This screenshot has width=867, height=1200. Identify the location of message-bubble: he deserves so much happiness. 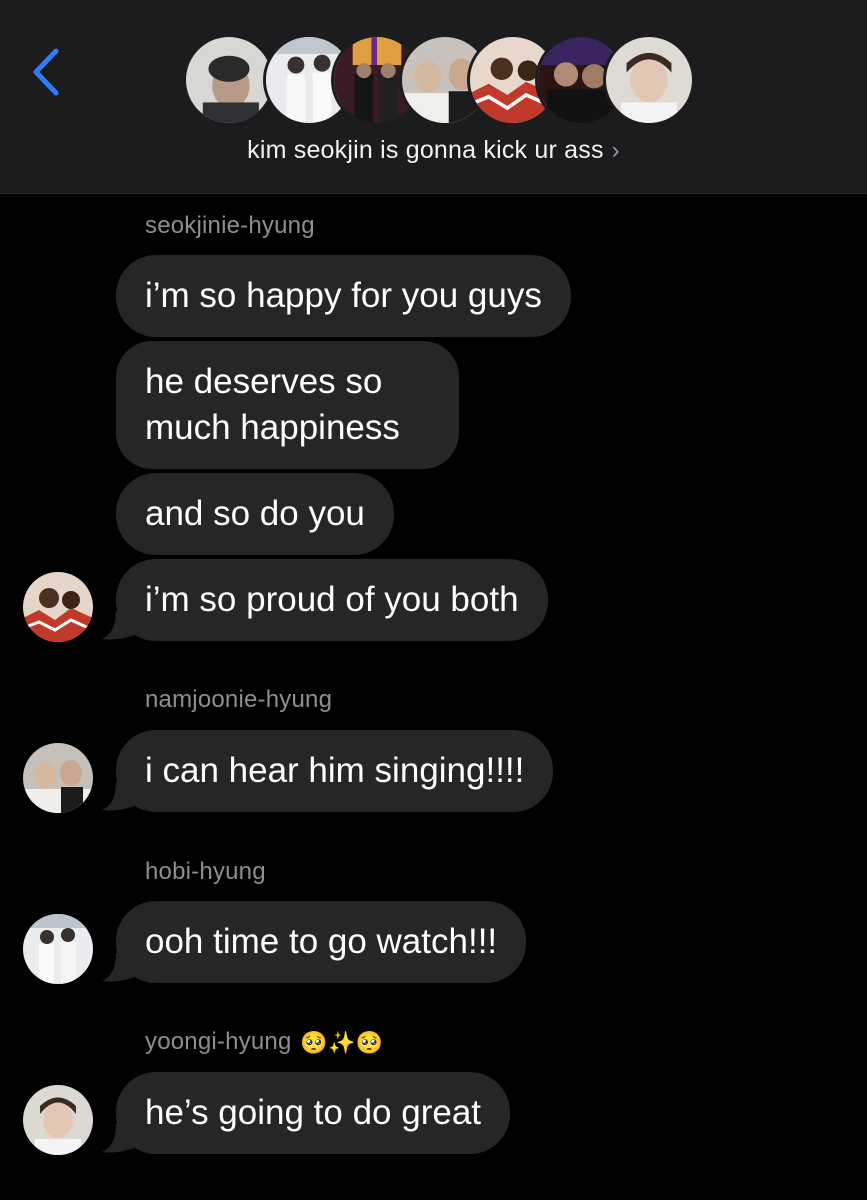
(287, 405).